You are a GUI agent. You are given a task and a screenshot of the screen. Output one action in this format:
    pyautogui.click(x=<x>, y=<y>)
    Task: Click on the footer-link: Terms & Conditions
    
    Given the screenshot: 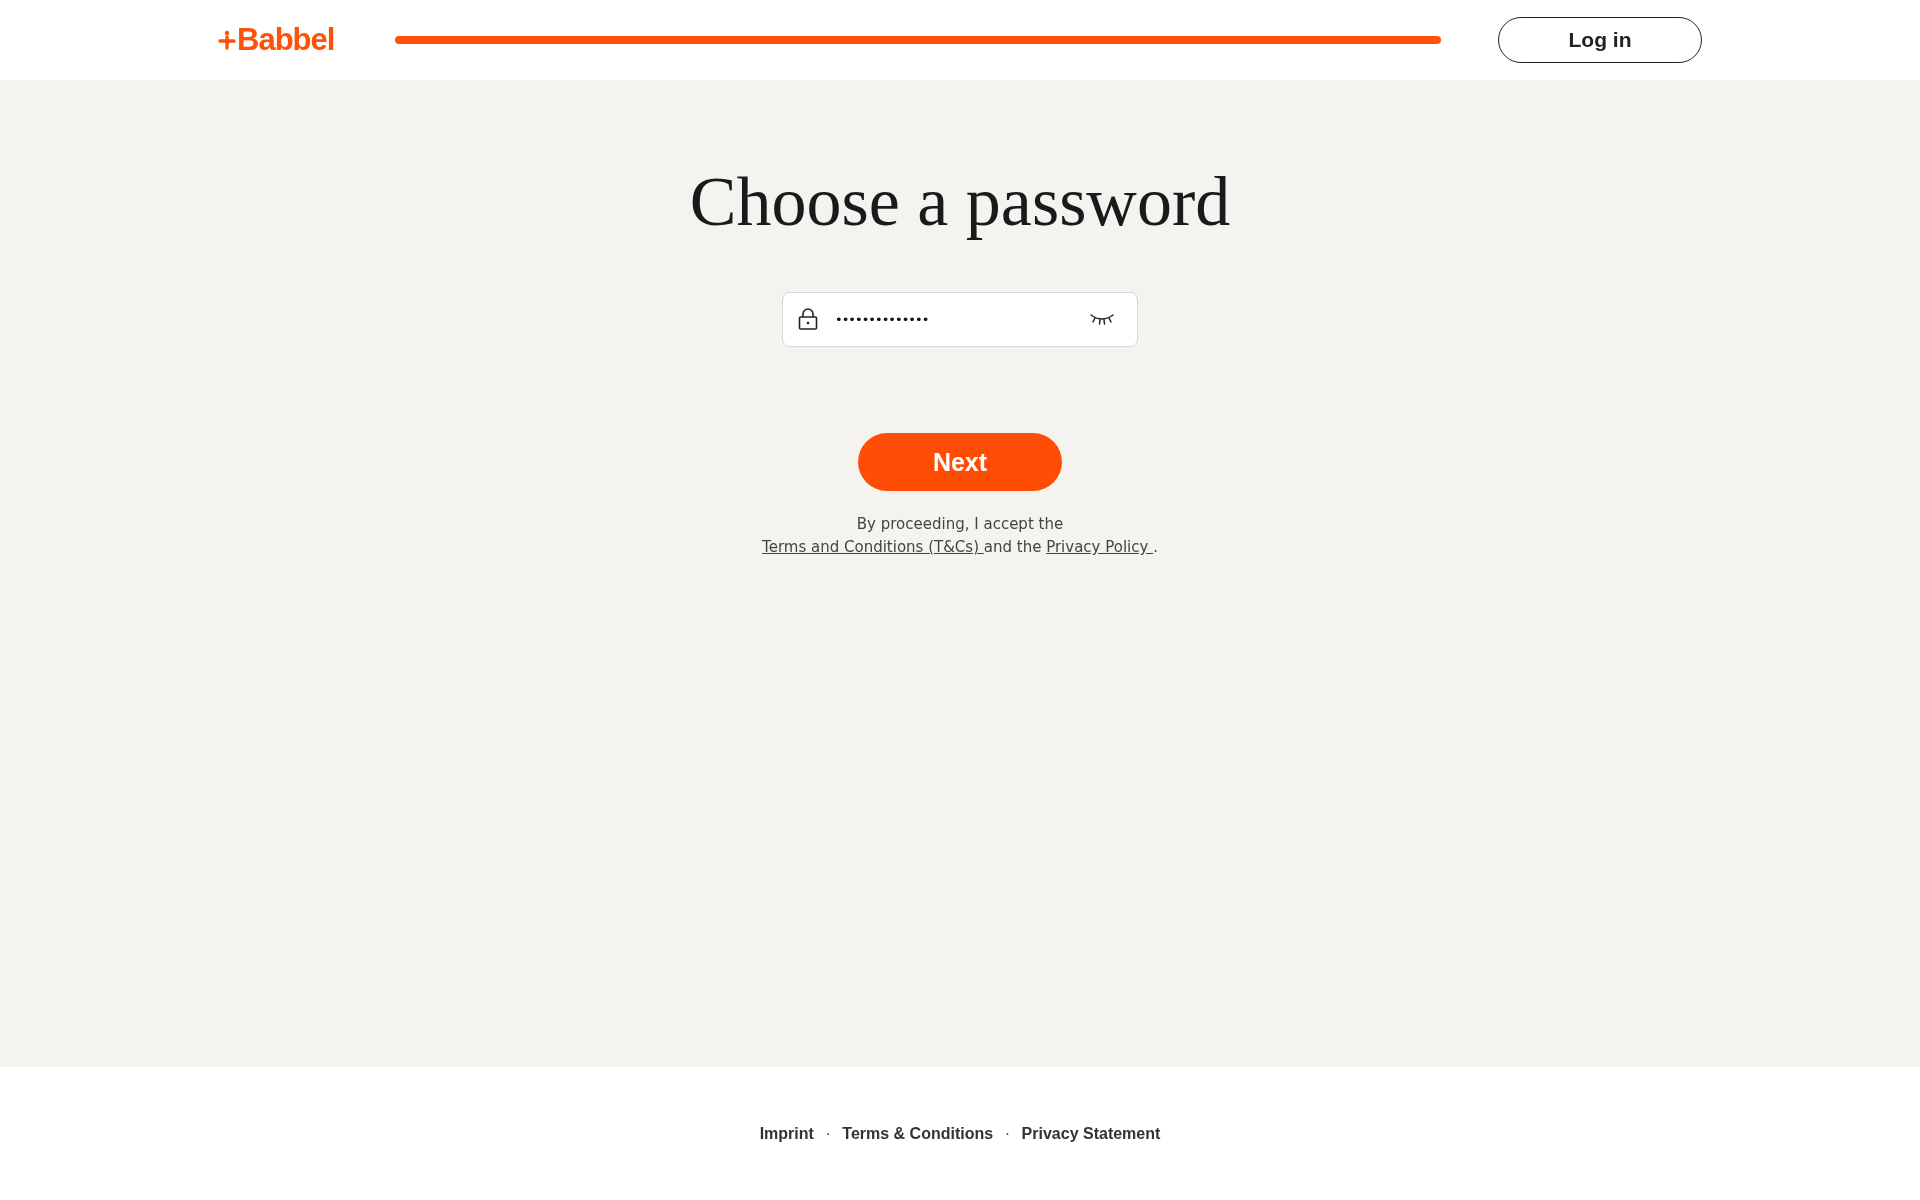 What is the action you would take?
    pyautogui.click(x=918, y=1133)
    